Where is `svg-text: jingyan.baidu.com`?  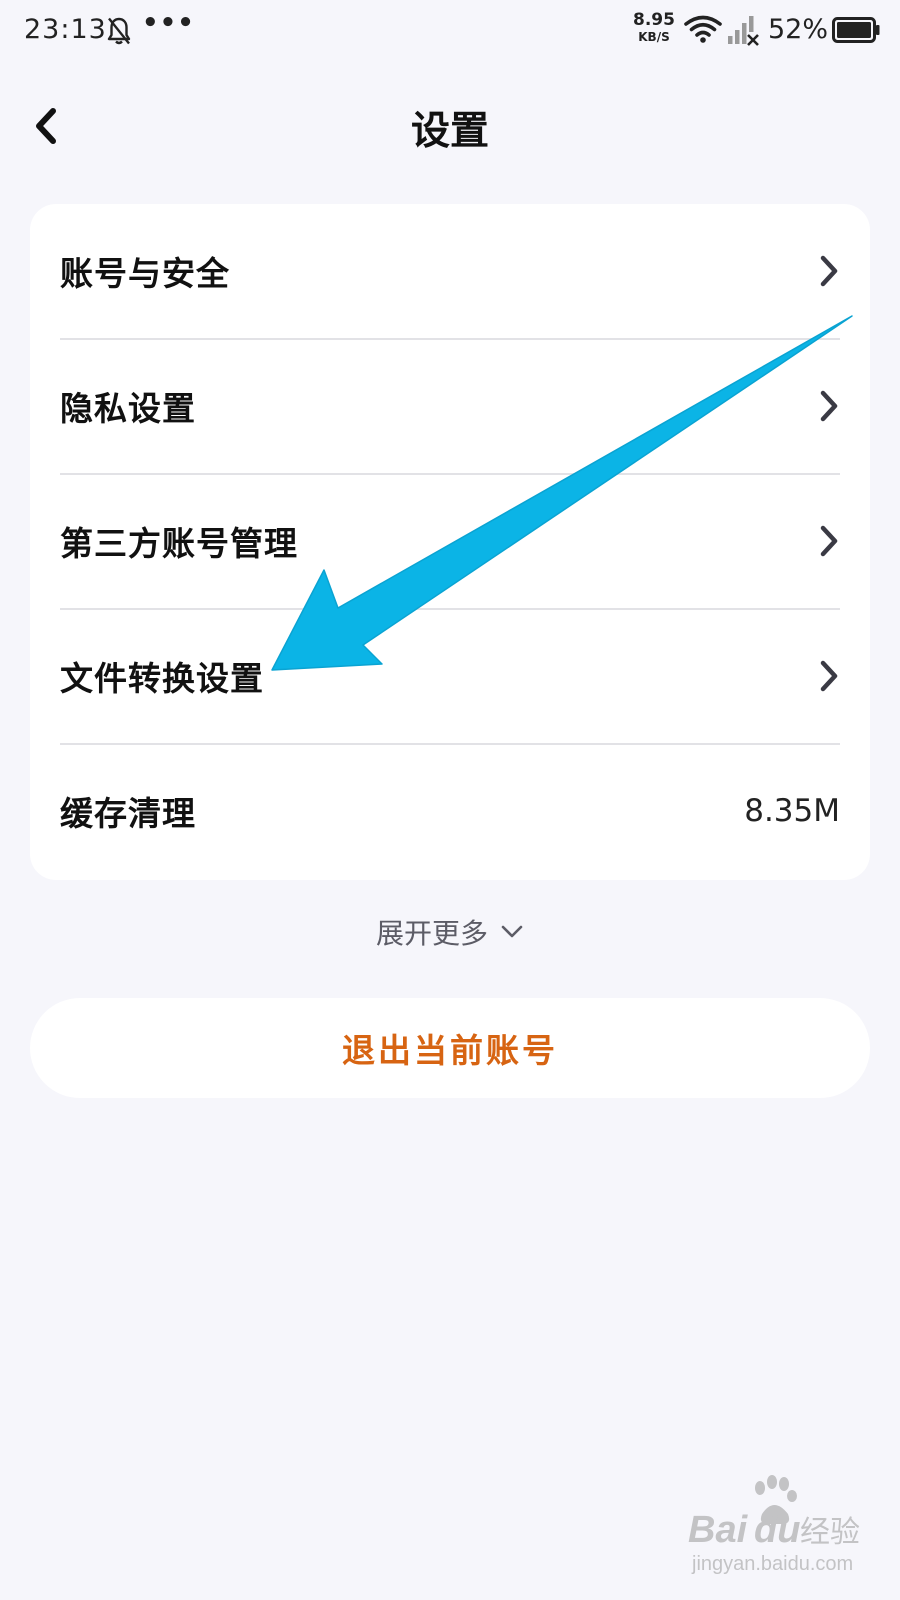
svg-text: jingyan.baidu.com is located at coordinates (772, 1564).